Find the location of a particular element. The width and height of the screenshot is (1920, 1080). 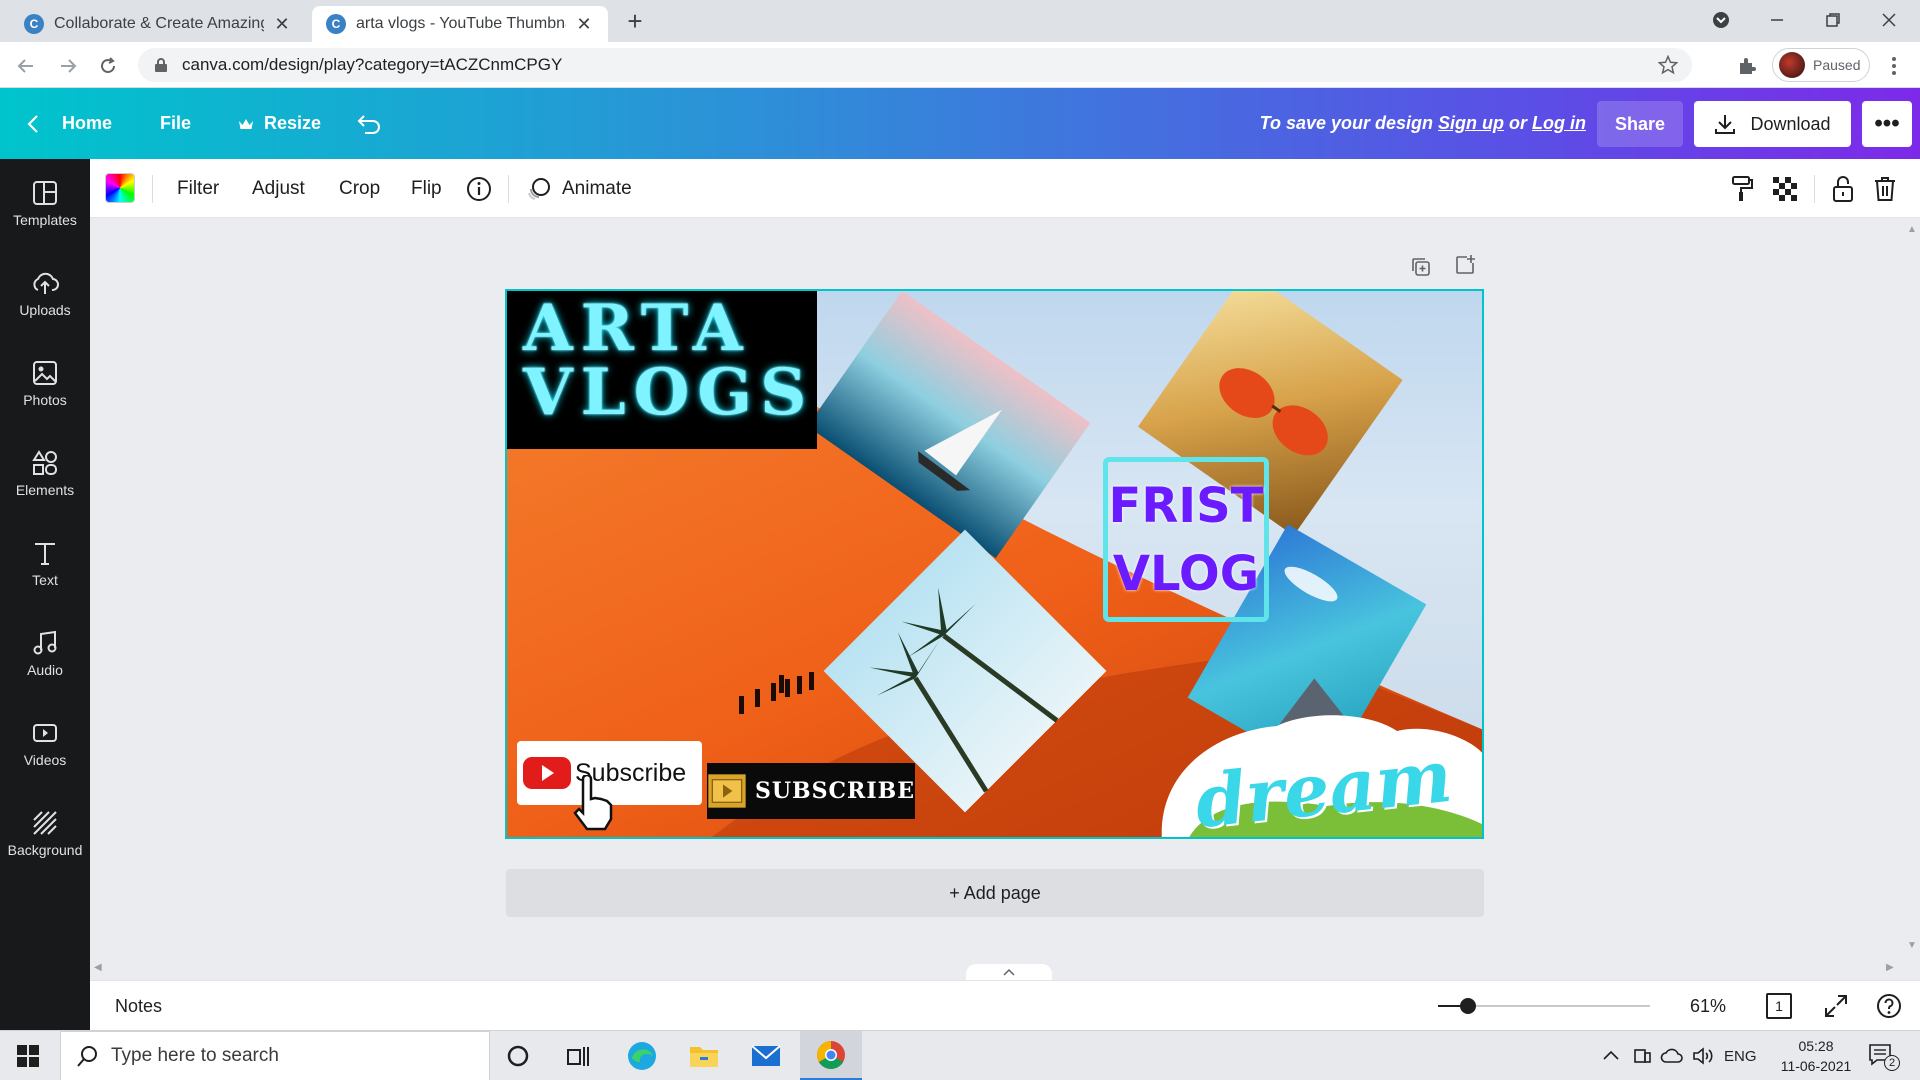

download-button: Download is located at coordinates (1772, 124).